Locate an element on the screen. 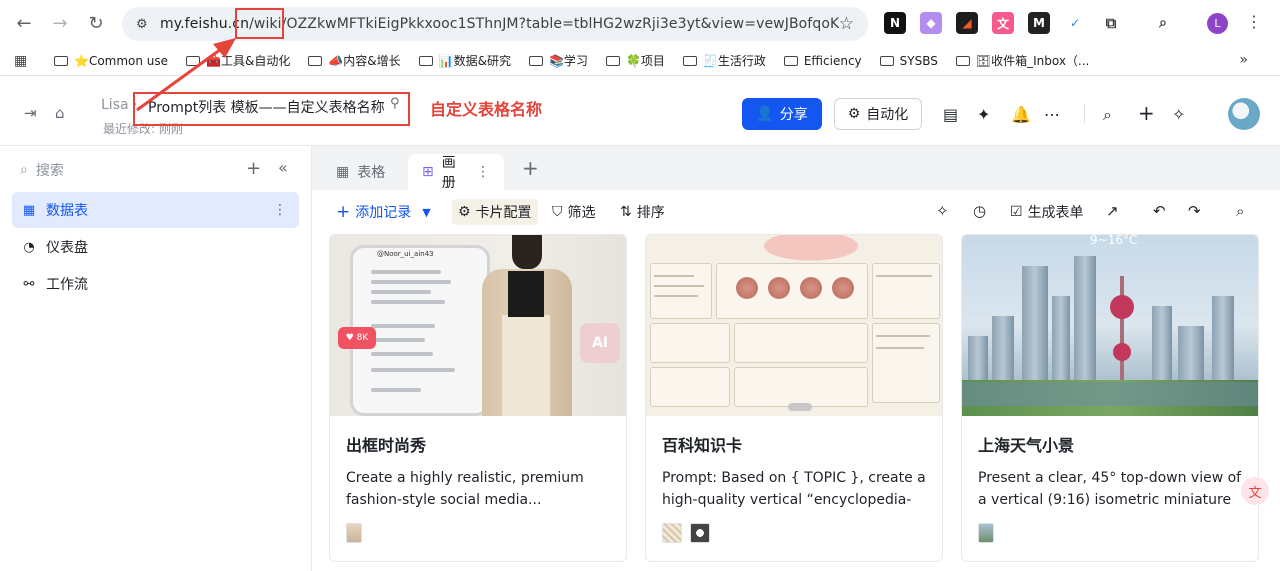 The height and width of the screenshot is (571, 1280). home-icon: ⌂ is located at coordinates (60, 113).